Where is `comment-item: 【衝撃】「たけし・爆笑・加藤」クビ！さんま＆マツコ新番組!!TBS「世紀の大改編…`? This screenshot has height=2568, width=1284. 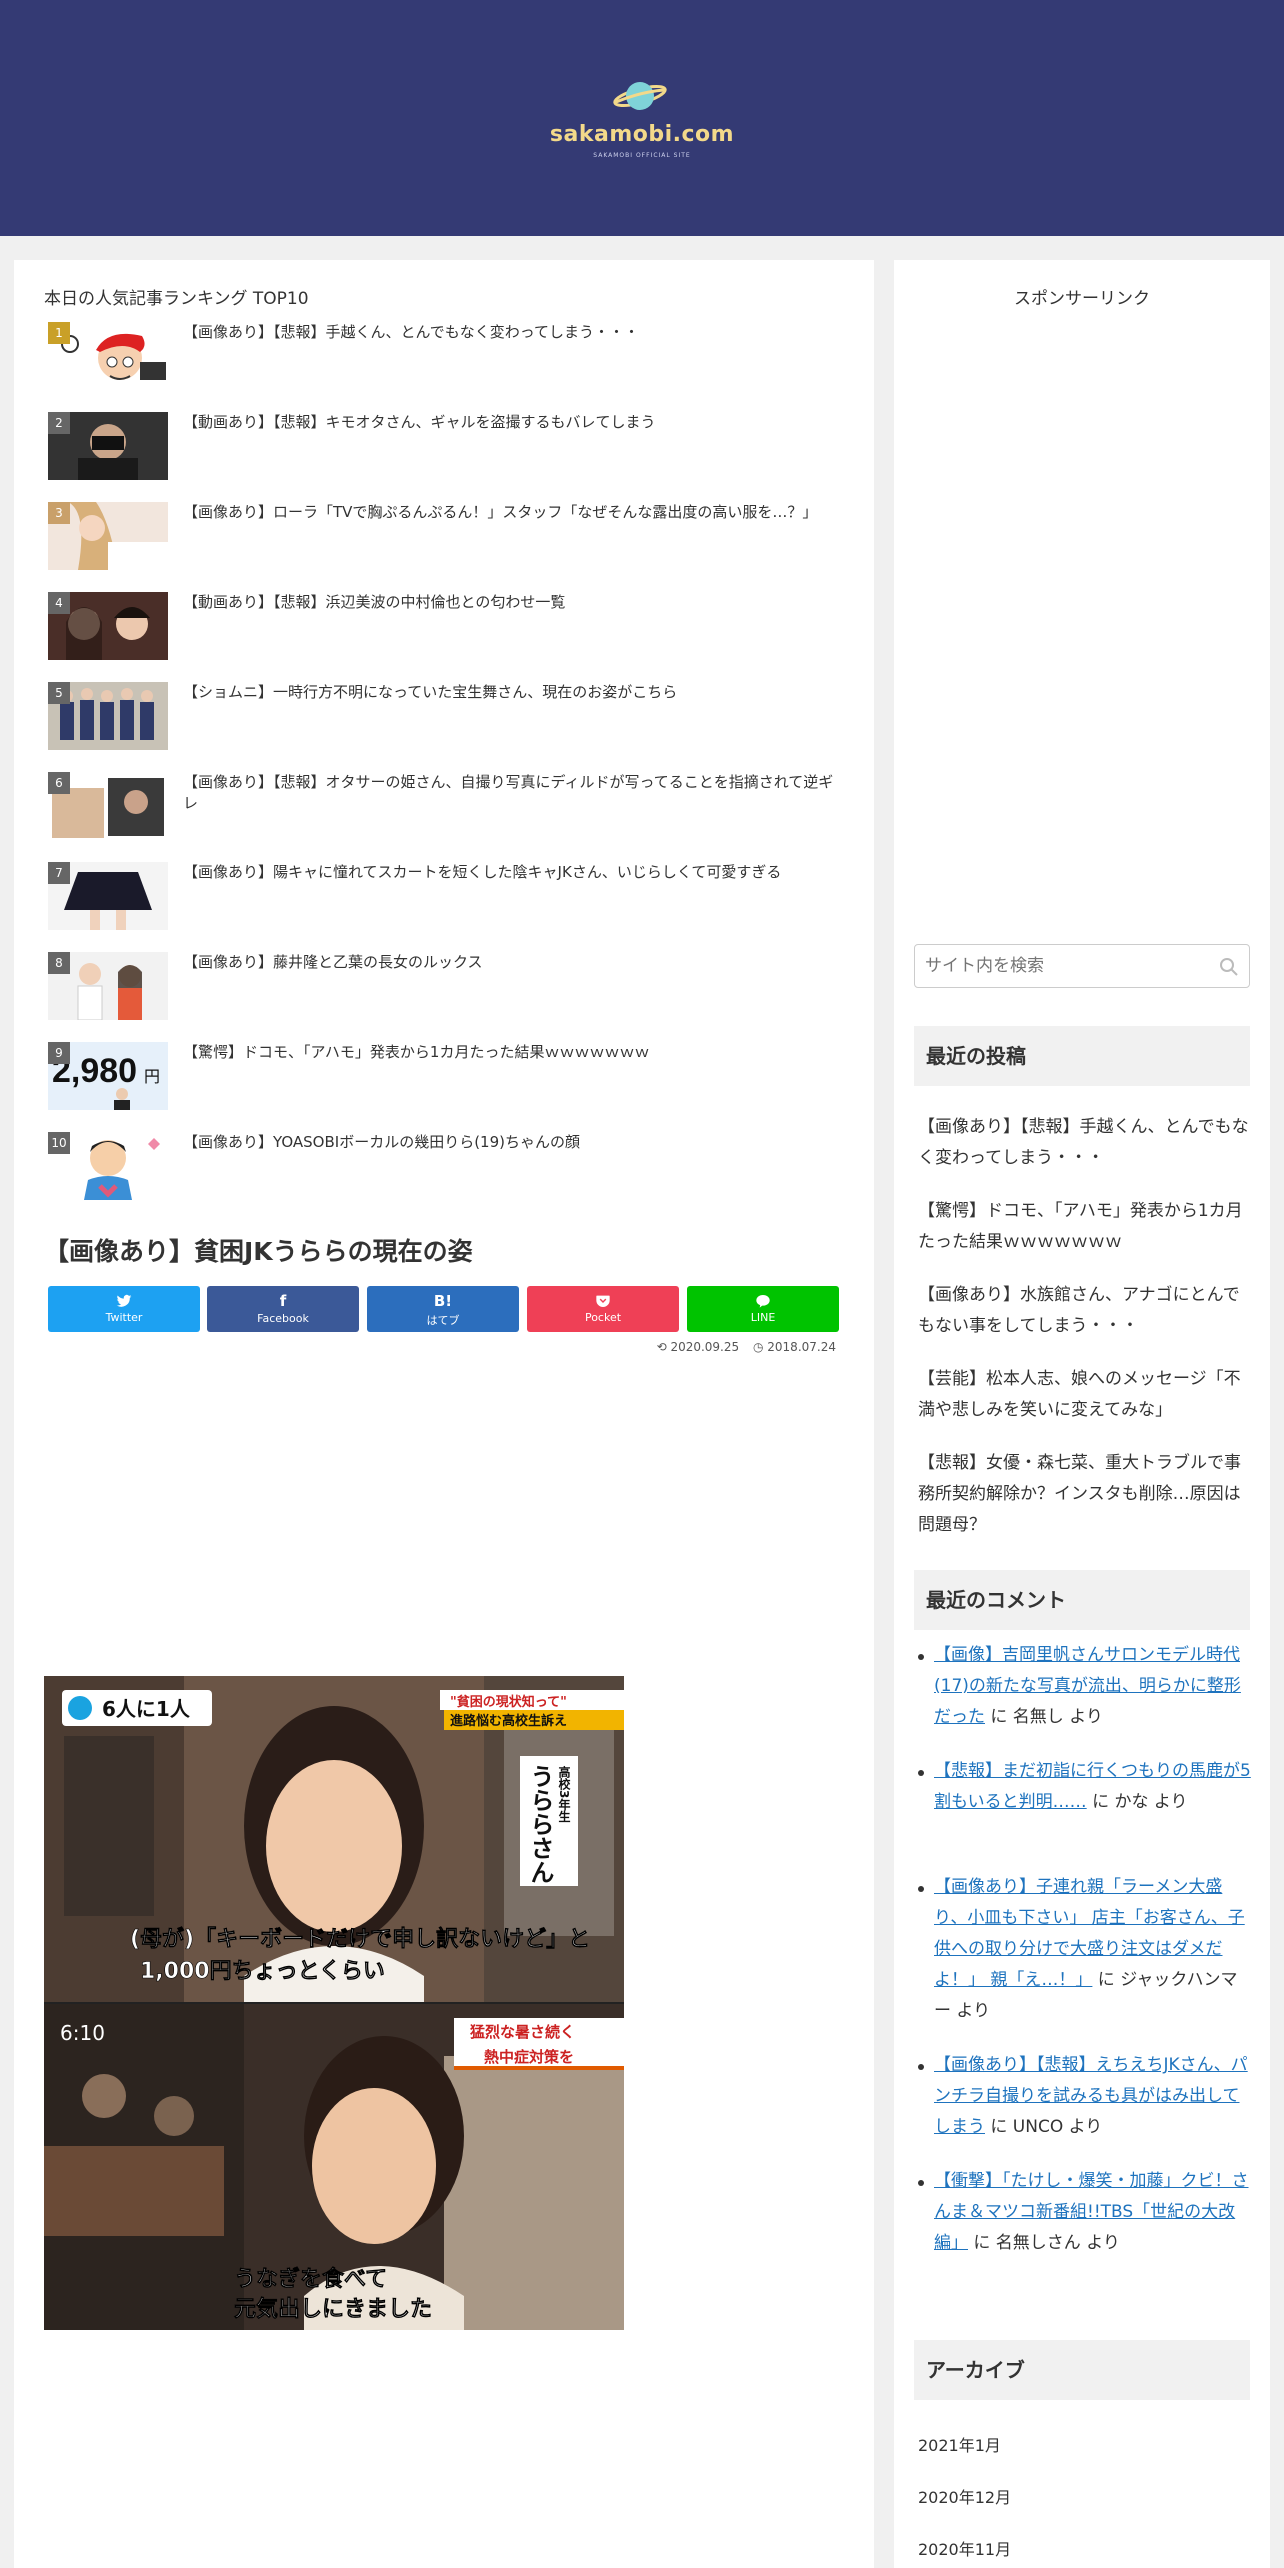 comment-item: 【衝撃】「たけし・爆笑・加藤」クビ！さんま＆マツコ新番組!!TBS「世紀の大改編… is located at coordinates (1086, 2212).